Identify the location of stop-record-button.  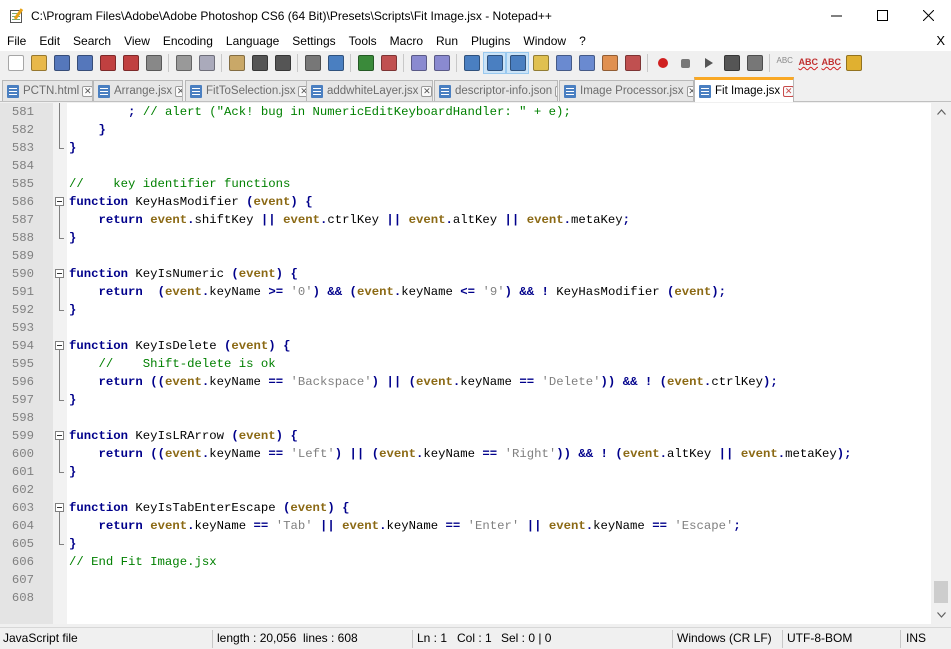
(685, 63).